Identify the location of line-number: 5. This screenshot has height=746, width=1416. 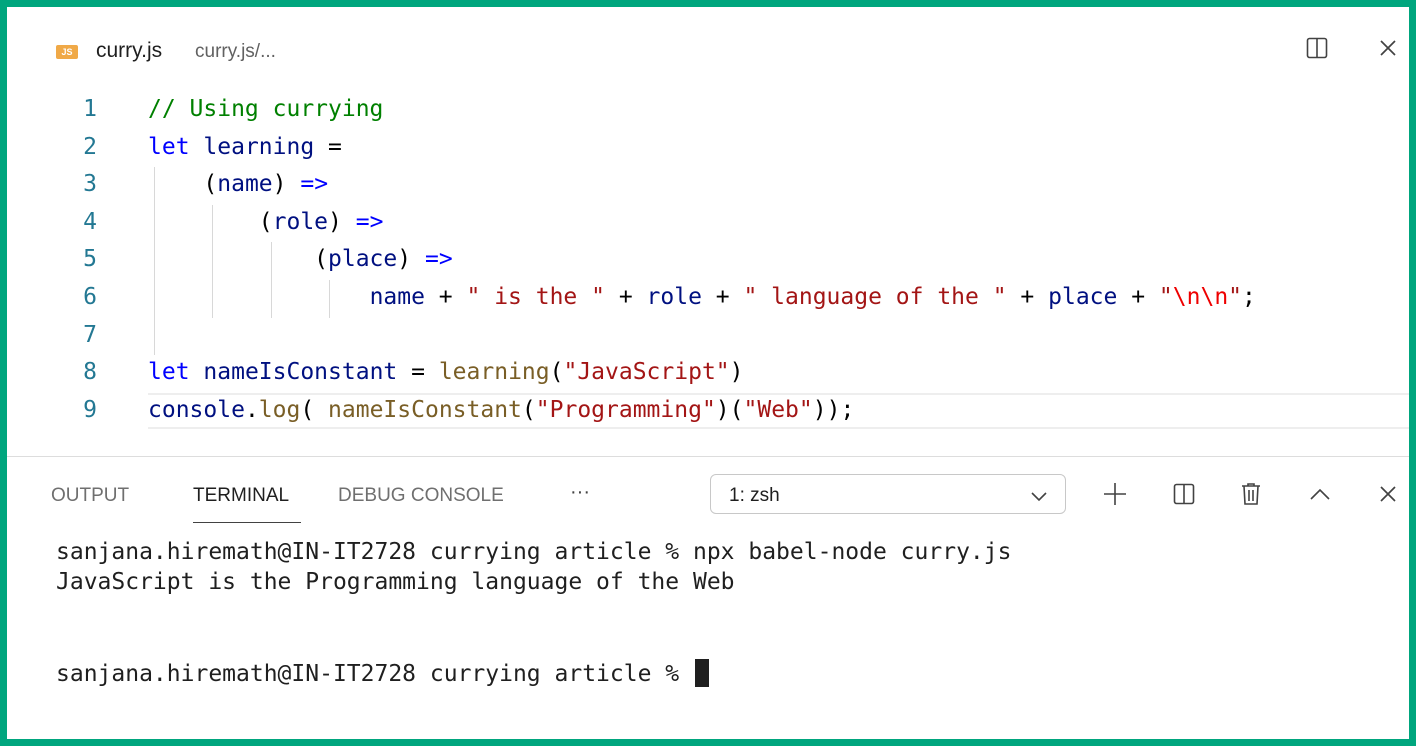
(90, 259).